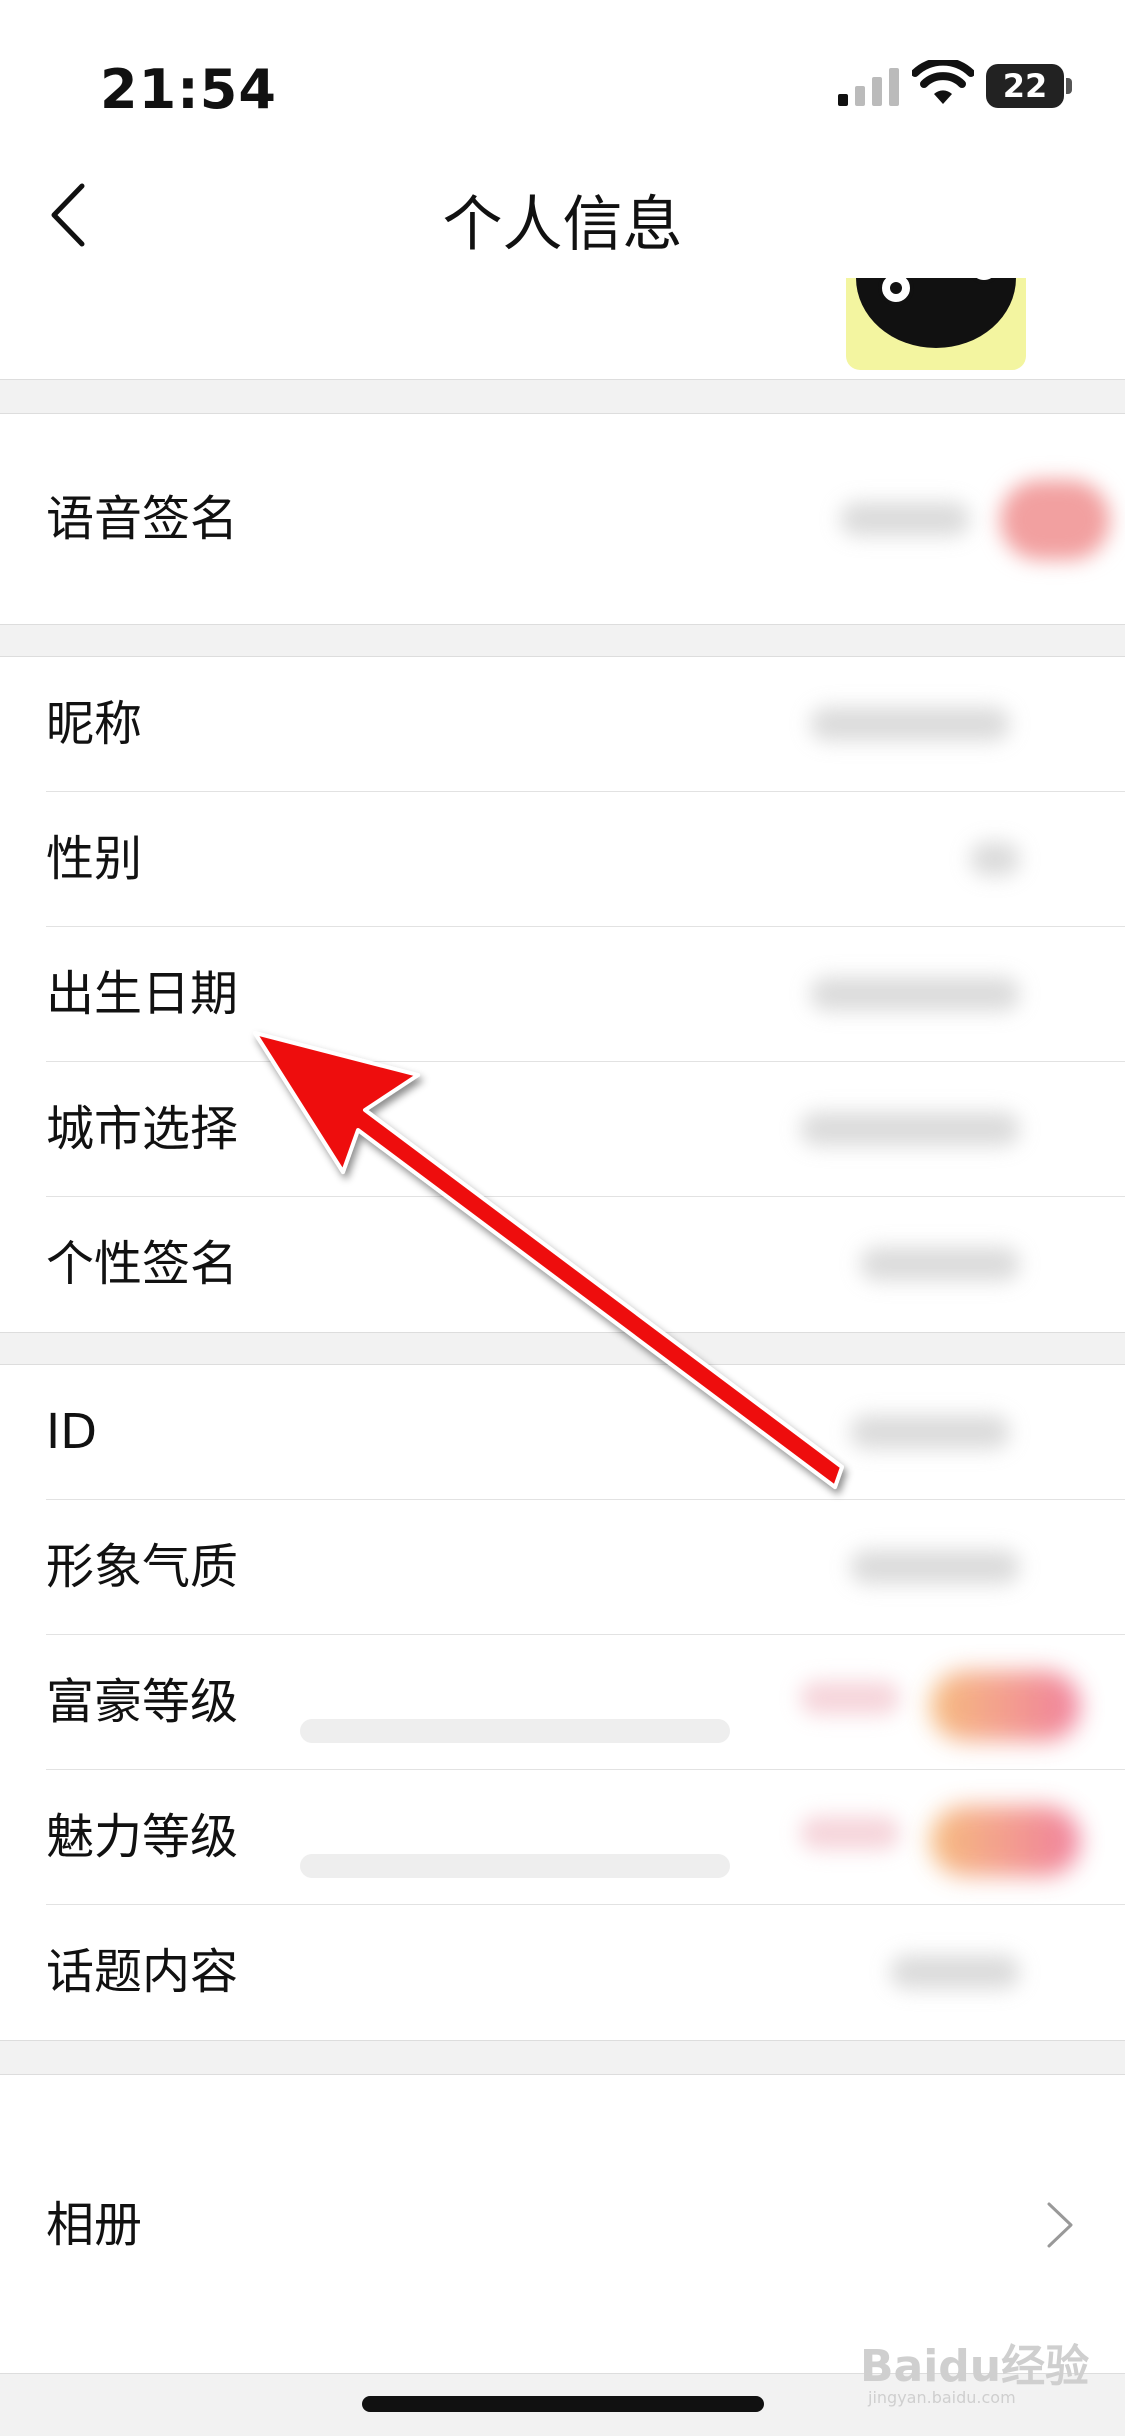  Describe the element at coordinates (94, 859) in the screenshot. I see `gender-label: 性别` at that location.